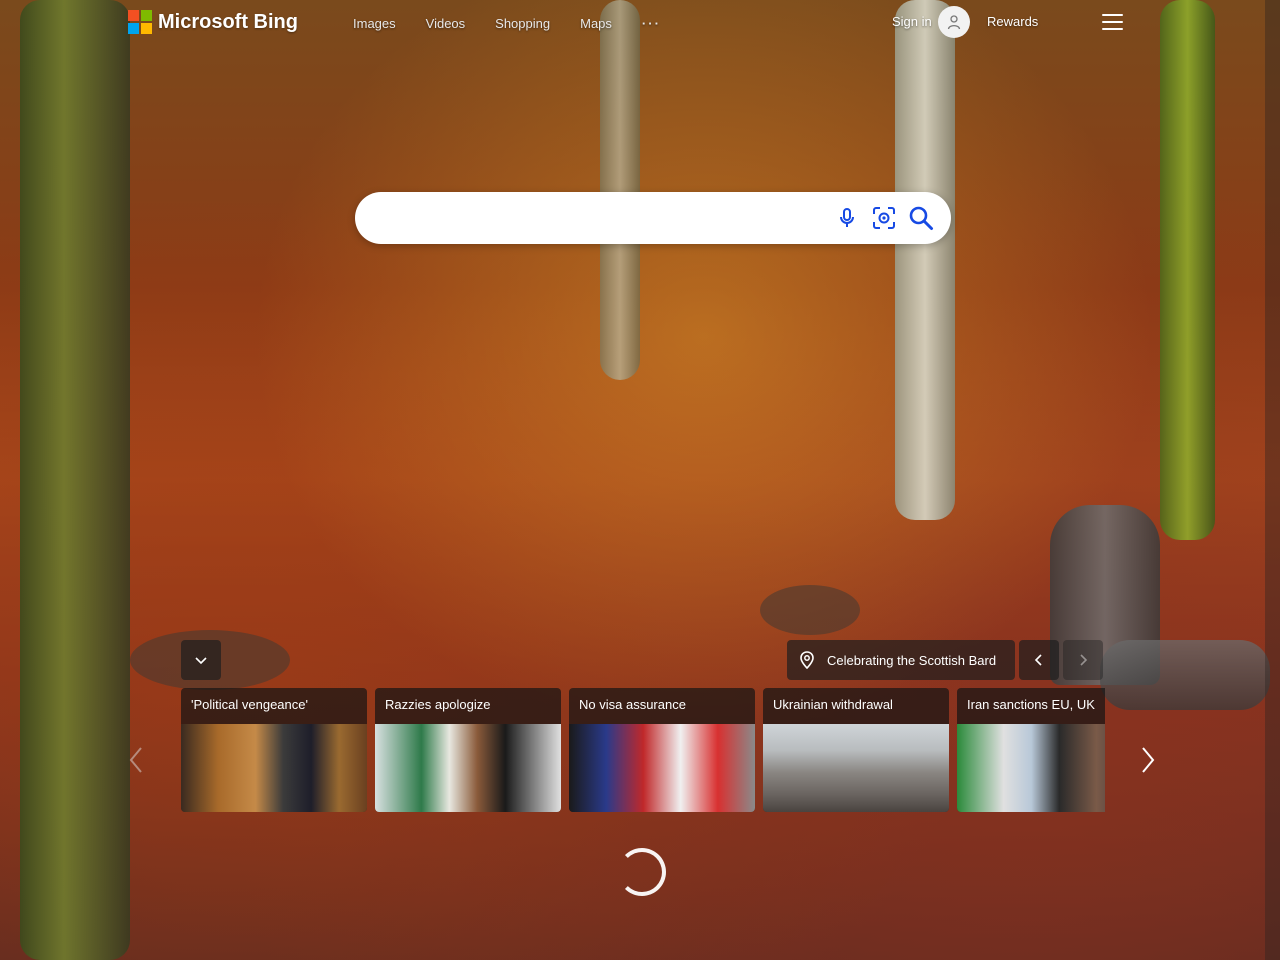 This screenshot has width=1280, height=960. I want to click on nav-images: Images, so click(374, 23).